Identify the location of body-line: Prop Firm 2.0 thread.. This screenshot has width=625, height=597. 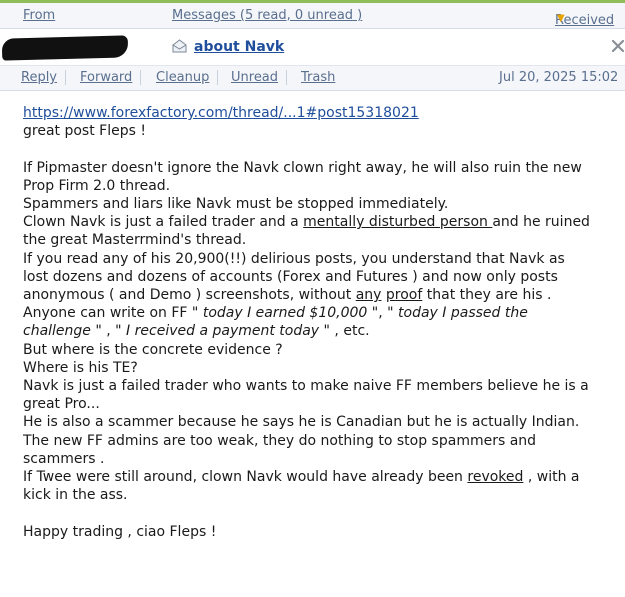
(97, 185).